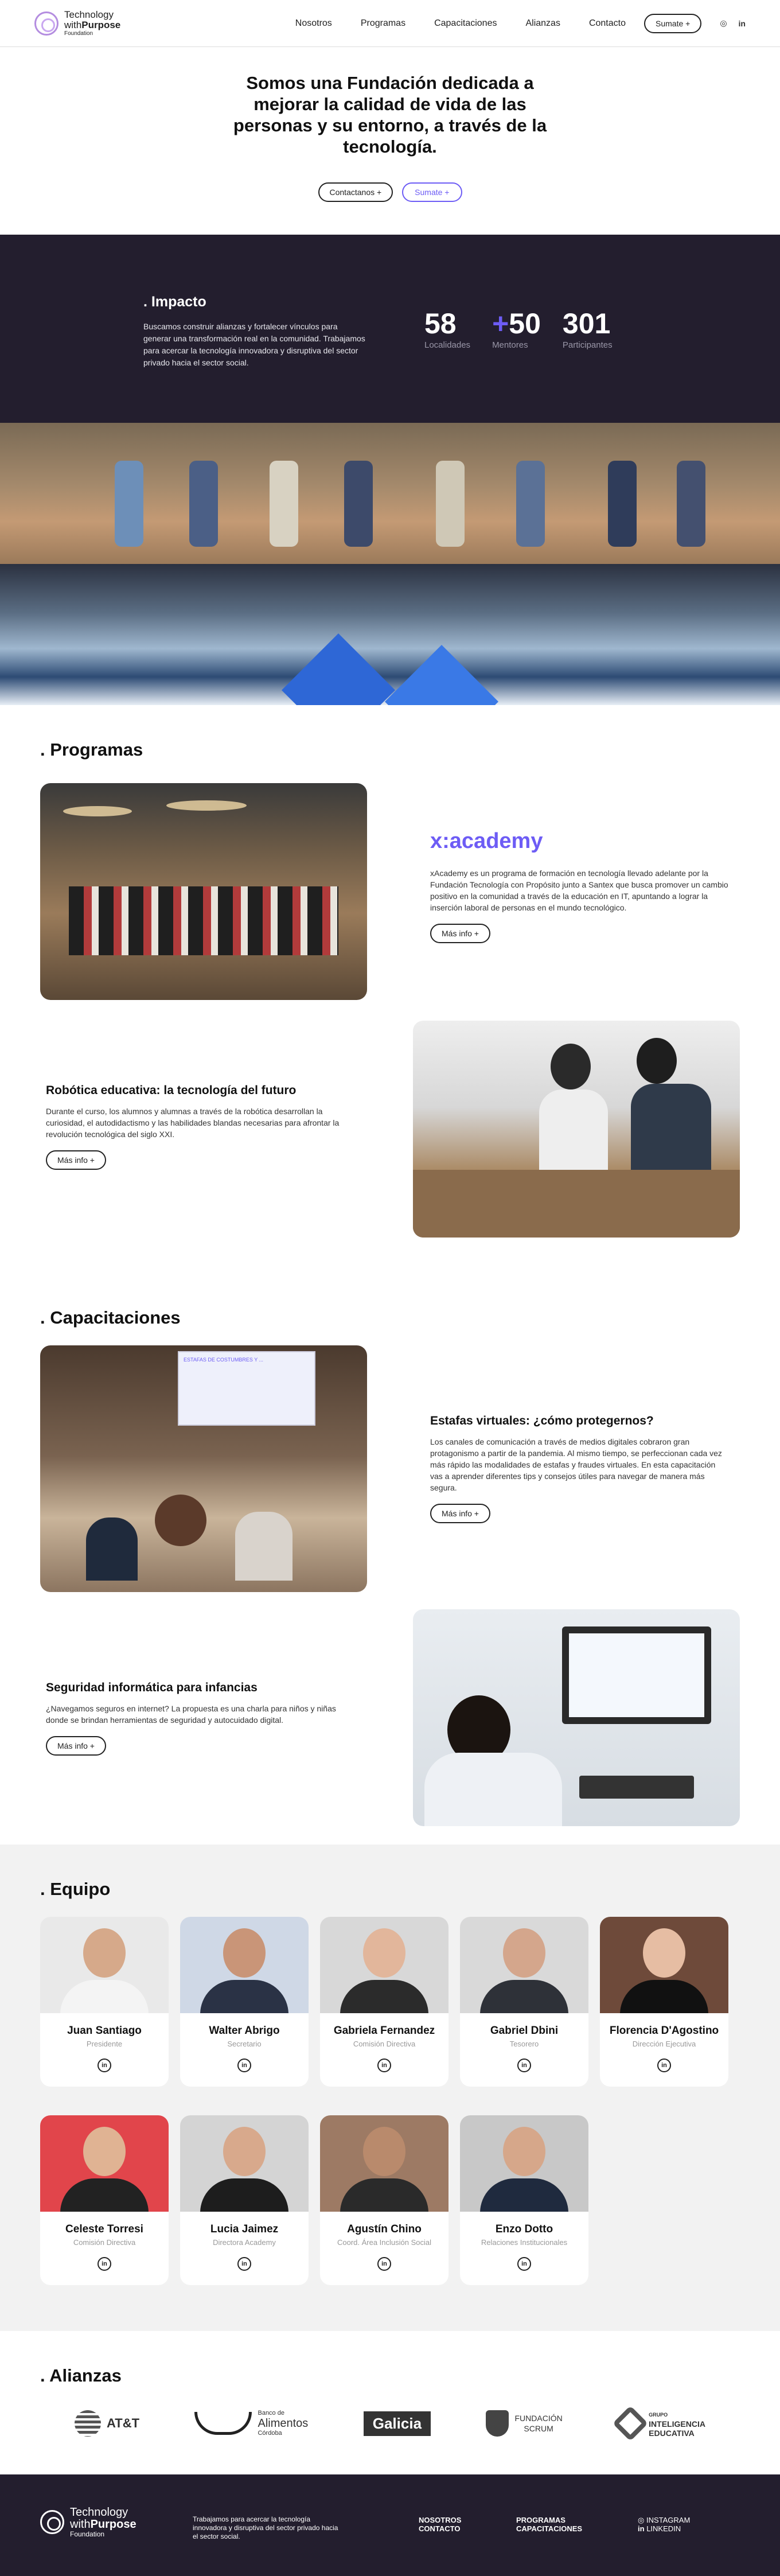 This screenshot has height=2576, width=780. What do you see at coordinates (104, 2044) in the screenshot?
I see `team-member-role: Presidente` at bounding box center [104, 2044].